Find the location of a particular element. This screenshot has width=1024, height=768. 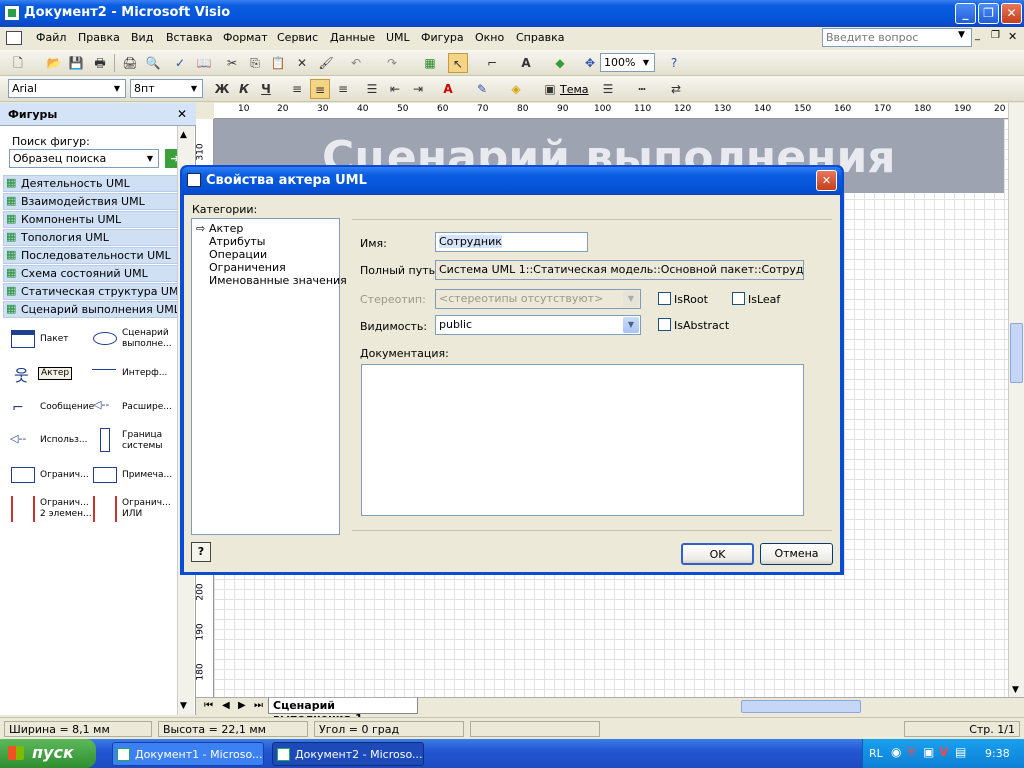

menu-edit: Правка is located at coordinates (99, 37).